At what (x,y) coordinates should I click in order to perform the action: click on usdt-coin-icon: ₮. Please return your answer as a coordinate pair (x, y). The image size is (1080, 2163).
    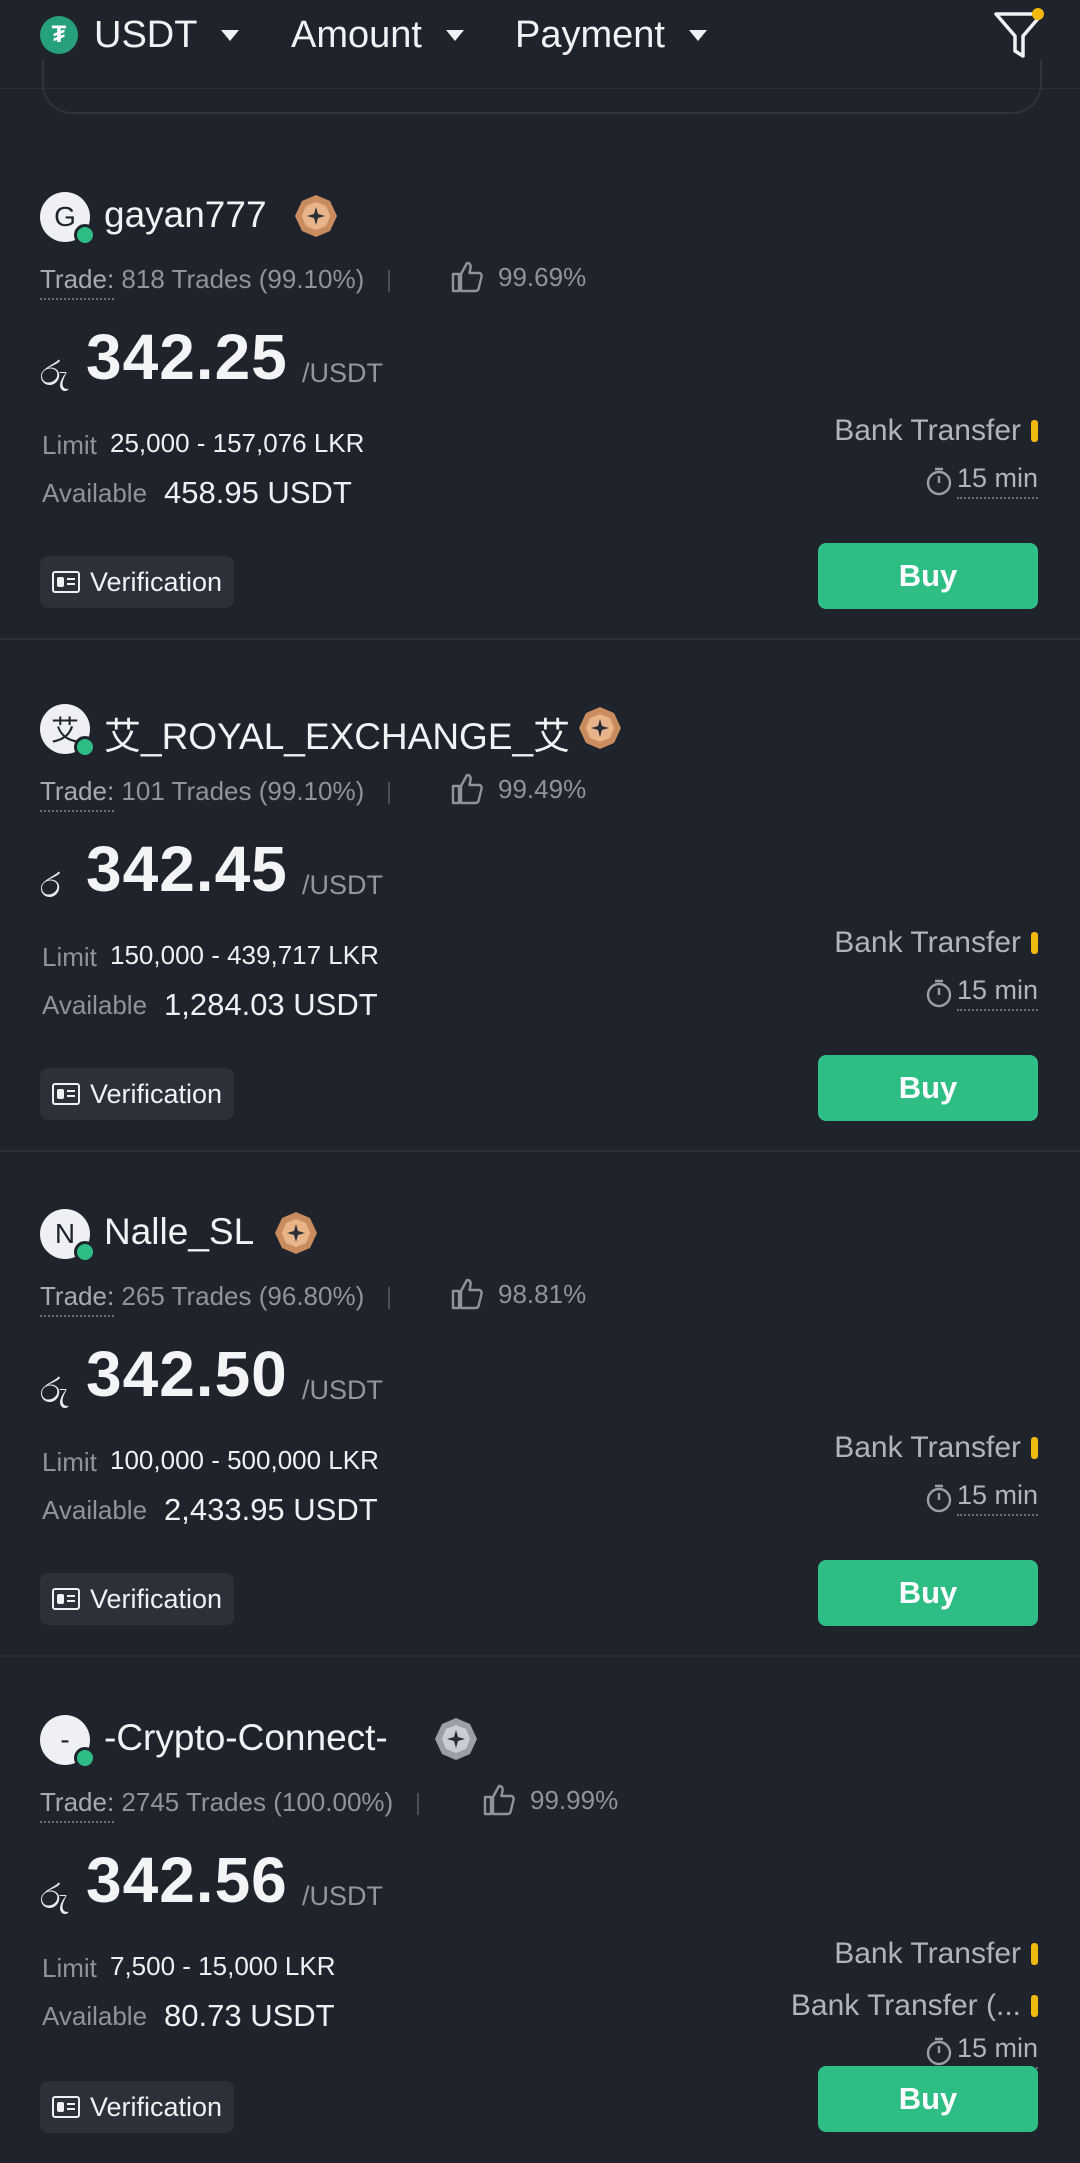
    Looking at the image, I should click on (59, 35).